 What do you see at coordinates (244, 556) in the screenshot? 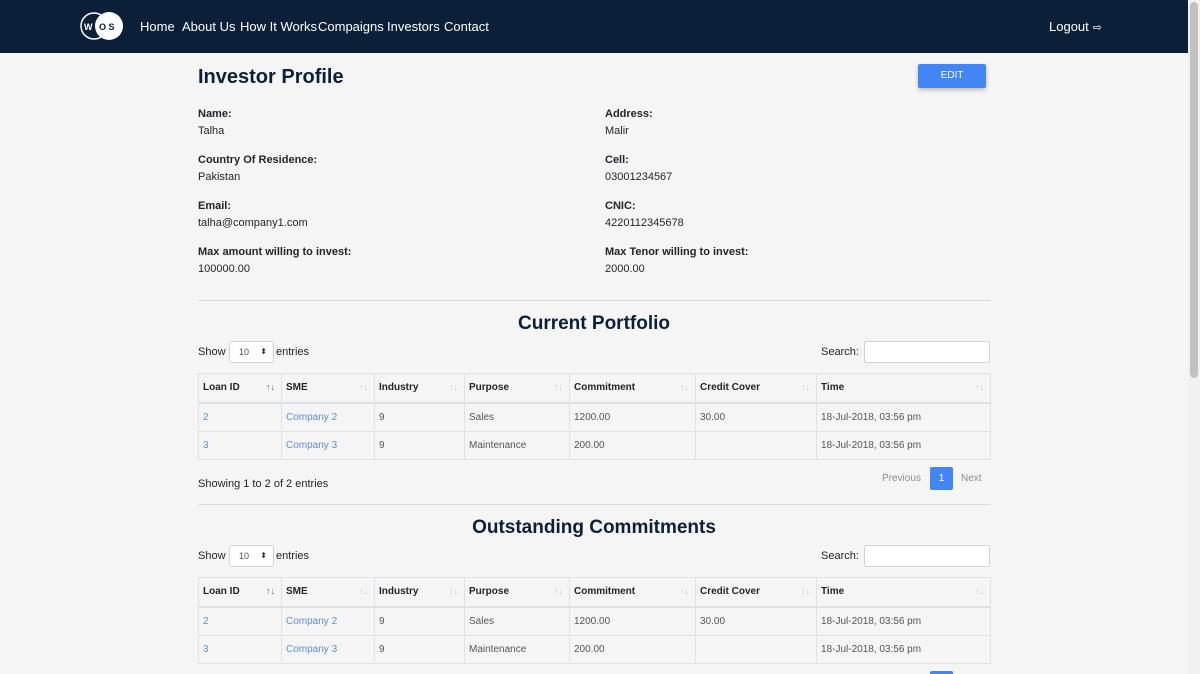
I see `commitments-entries-value: 10` at bounding box center [244, 556].